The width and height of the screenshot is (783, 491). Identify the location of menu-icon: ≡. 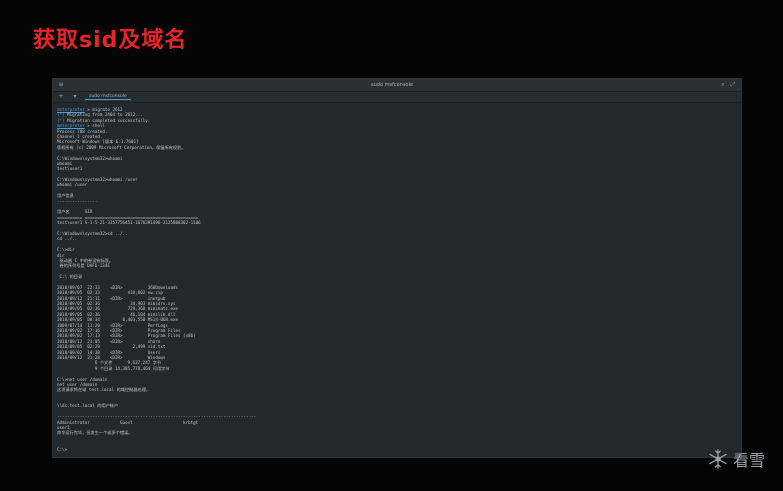
(61, 85).